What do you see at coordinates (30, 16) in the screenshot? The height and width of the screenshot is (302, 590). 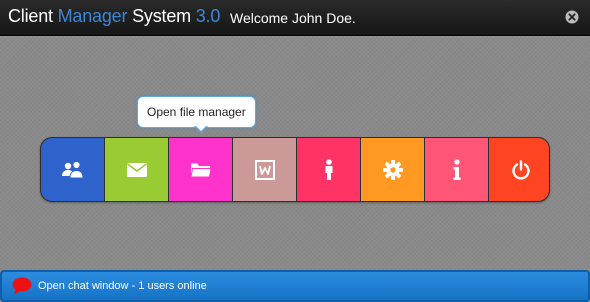 I see `title-client: Client` at bounding box center [30, 16].